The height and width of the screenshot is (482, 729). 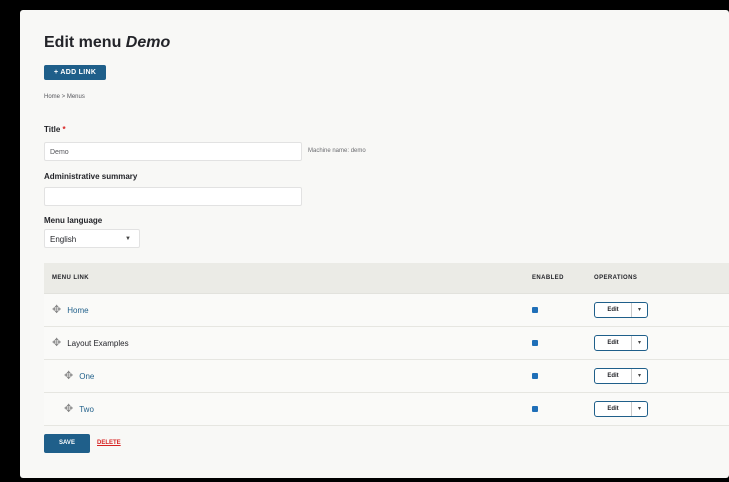 What do you see at coordinates (75, 72) in the screenshot?
I see `add-link-button: + ADD LINK` at bounding box center [75, 72].